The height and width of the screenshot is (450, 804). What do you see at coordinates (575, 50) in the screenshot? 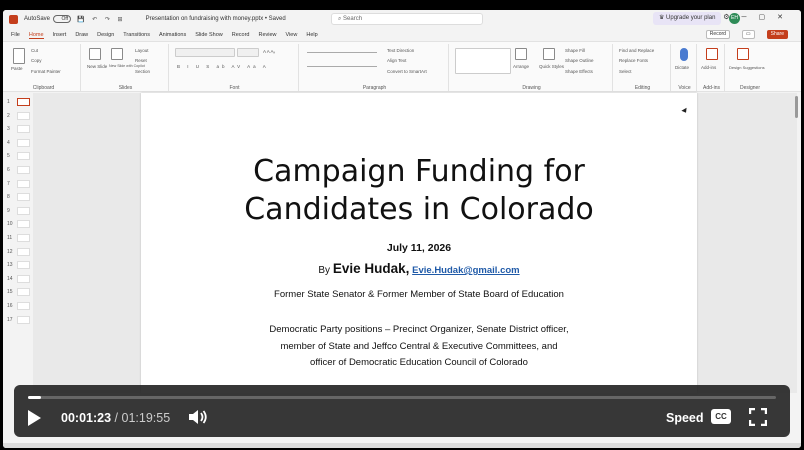
I see `shape-fill-button: Shape Fill` at bounding box center [575, 50].